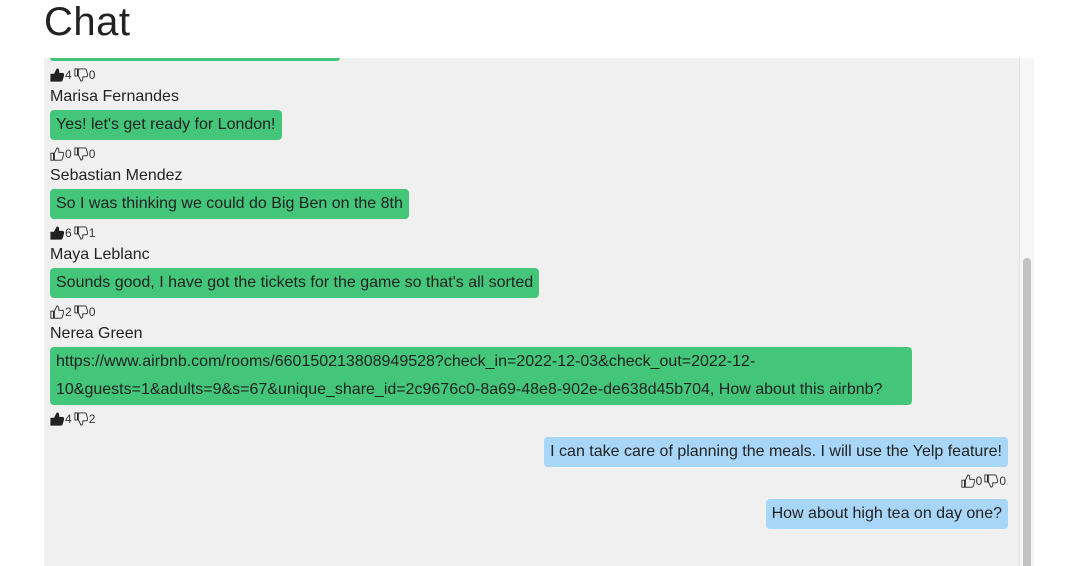 The height and width of the screenshot is (566, 1080). What do you see at coordinates (68, 233) in the screenshot?
I see `like-count: 6` at bounding box center [68, 233].